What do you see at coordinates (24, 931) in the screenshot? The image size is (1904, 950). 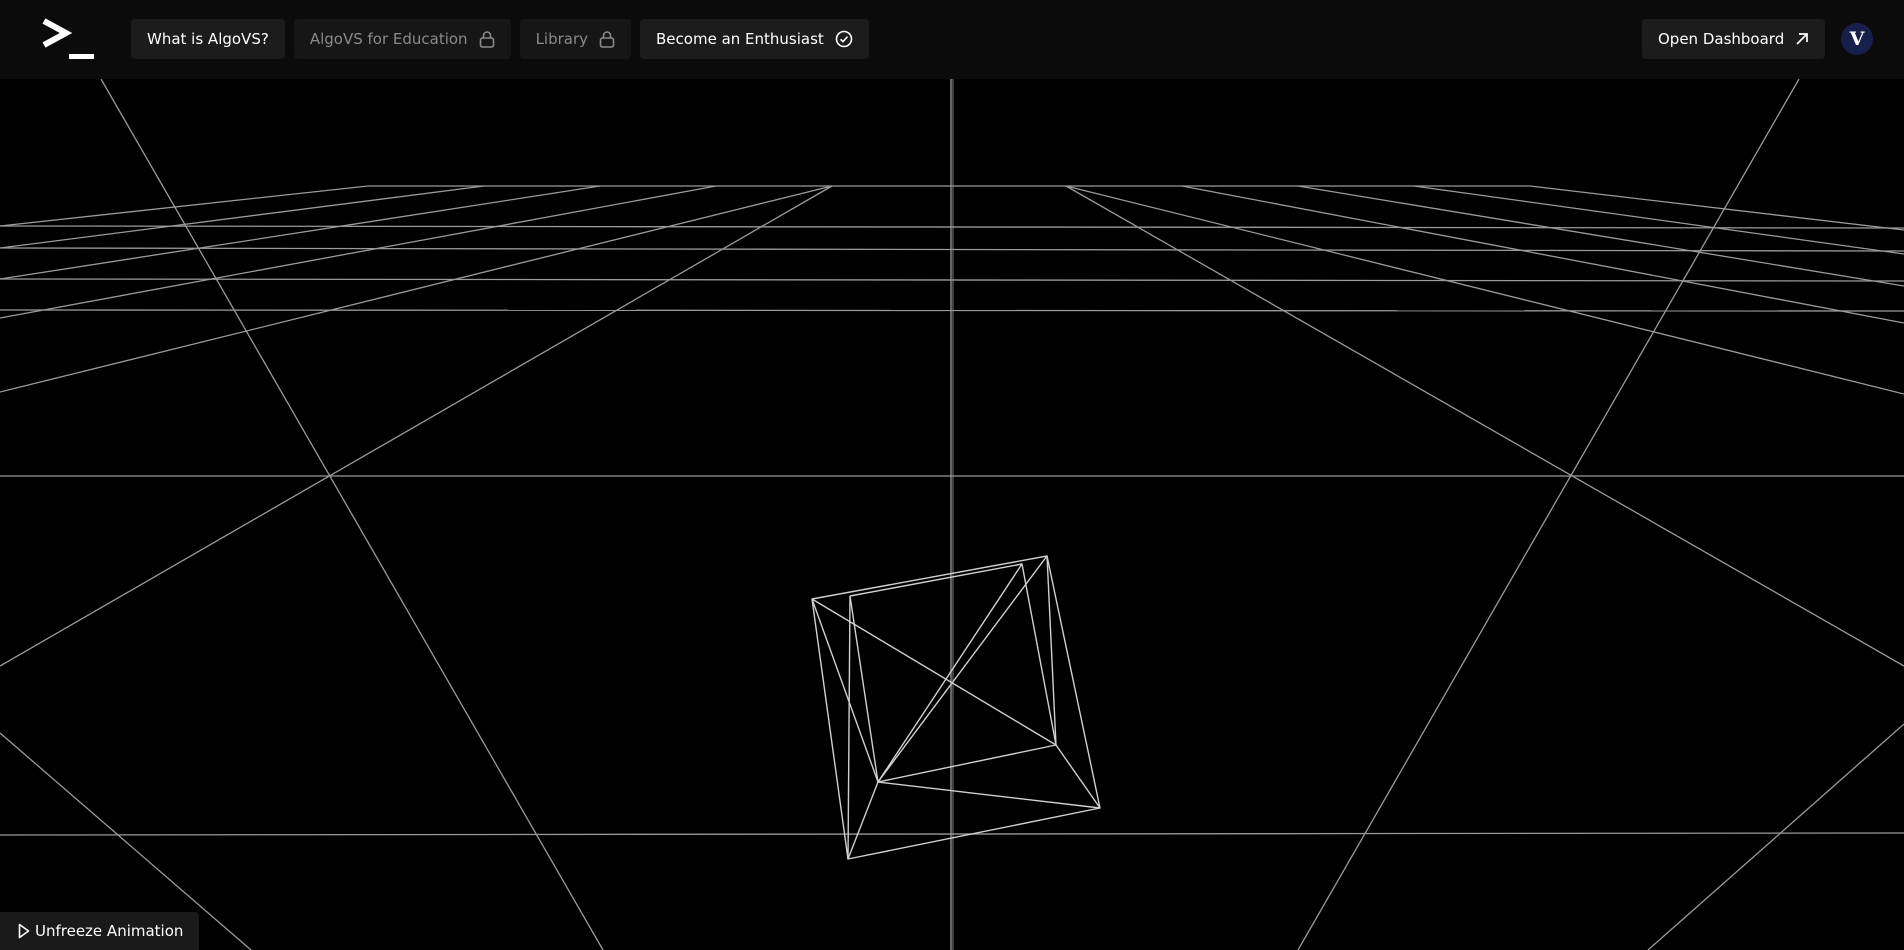 I see `play-icon` at bounding box center [24, 931].